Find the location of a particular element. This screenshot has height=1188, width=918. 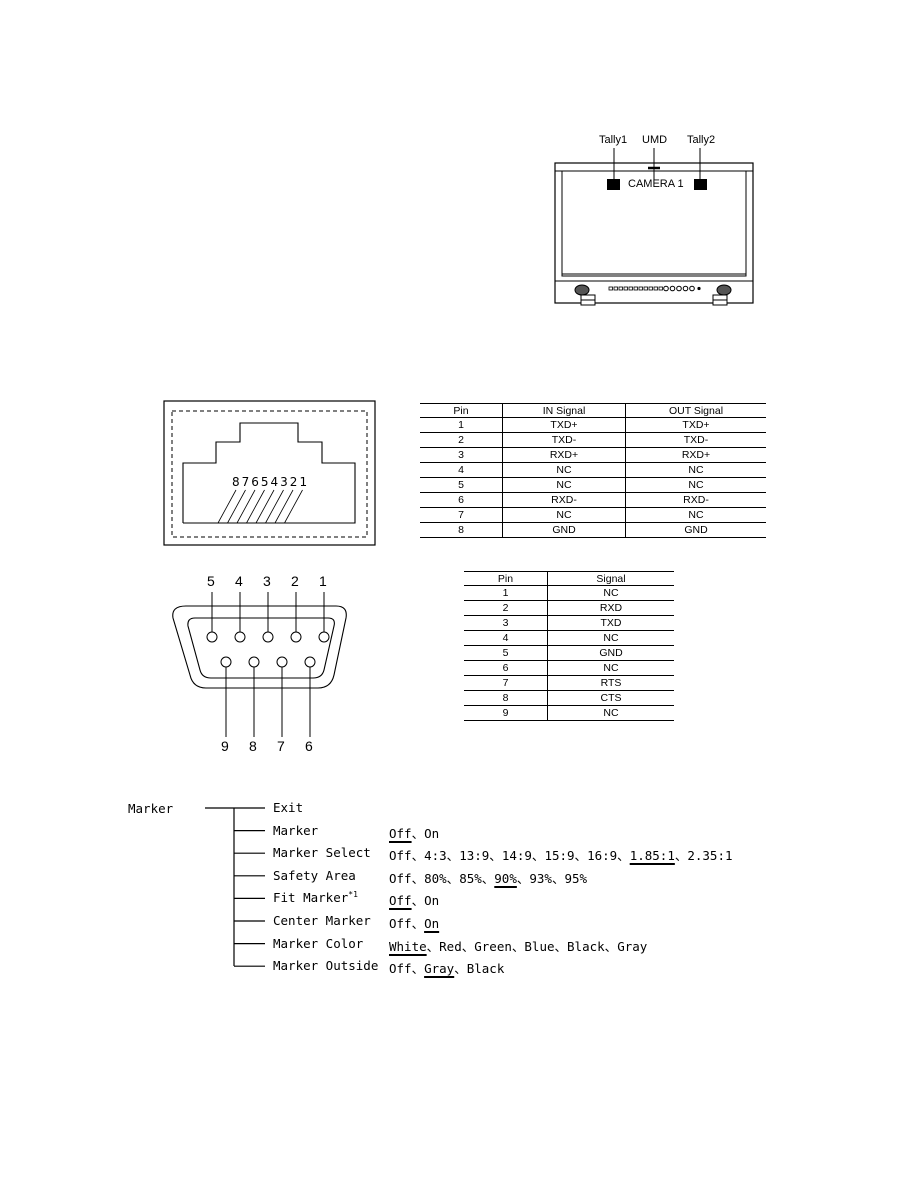

option: 2.35:1 is located at coordinates (709, 855).